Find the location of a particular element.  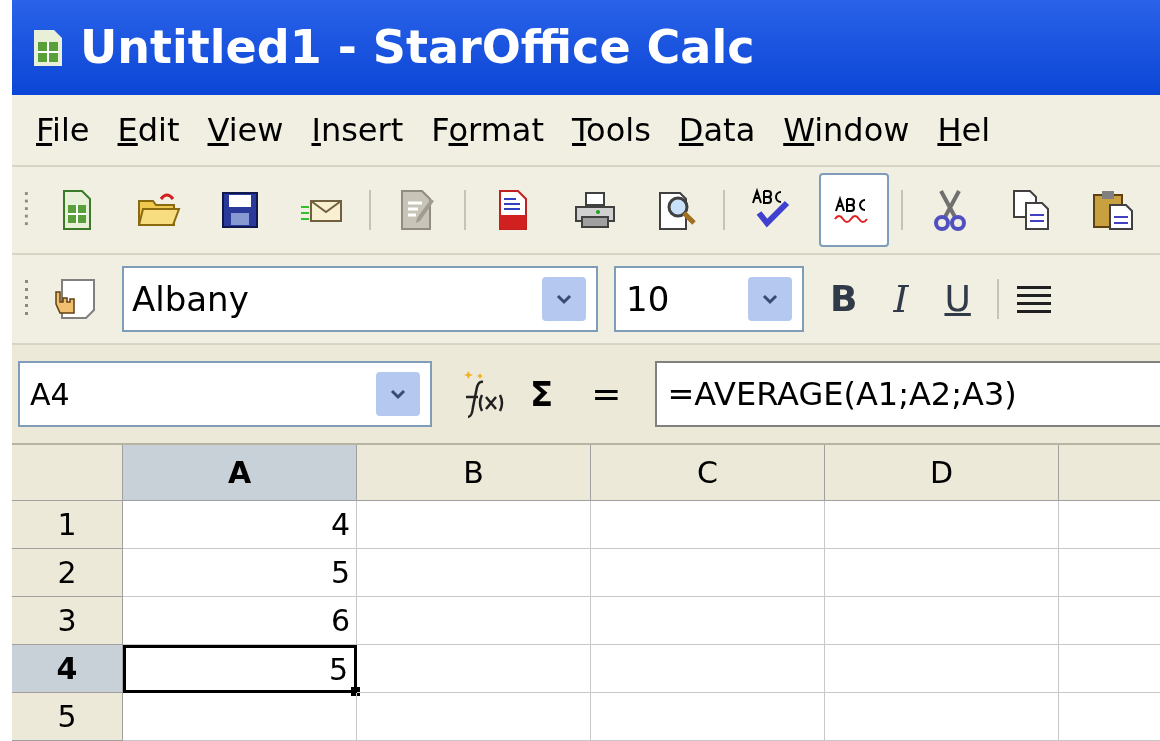

menu-item: File is located at coordinates (63, 130).